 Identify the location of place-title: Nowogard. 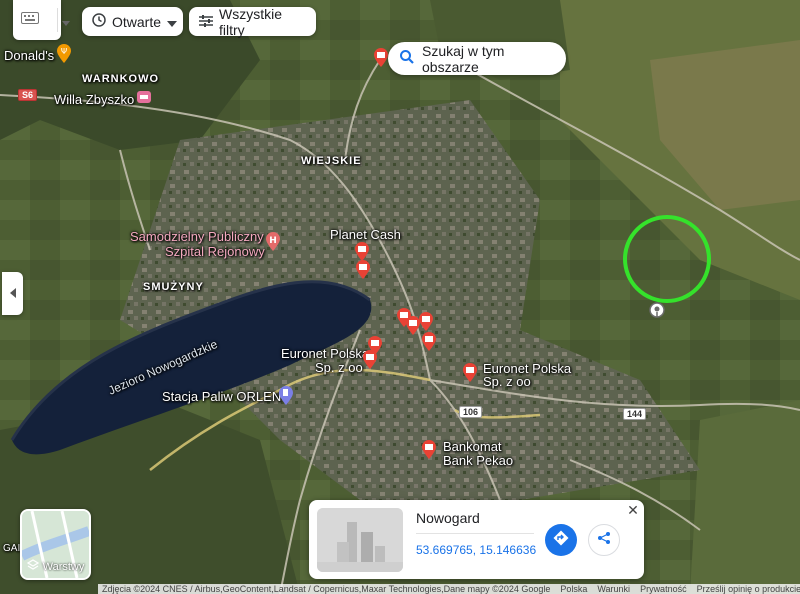
(448, 518).